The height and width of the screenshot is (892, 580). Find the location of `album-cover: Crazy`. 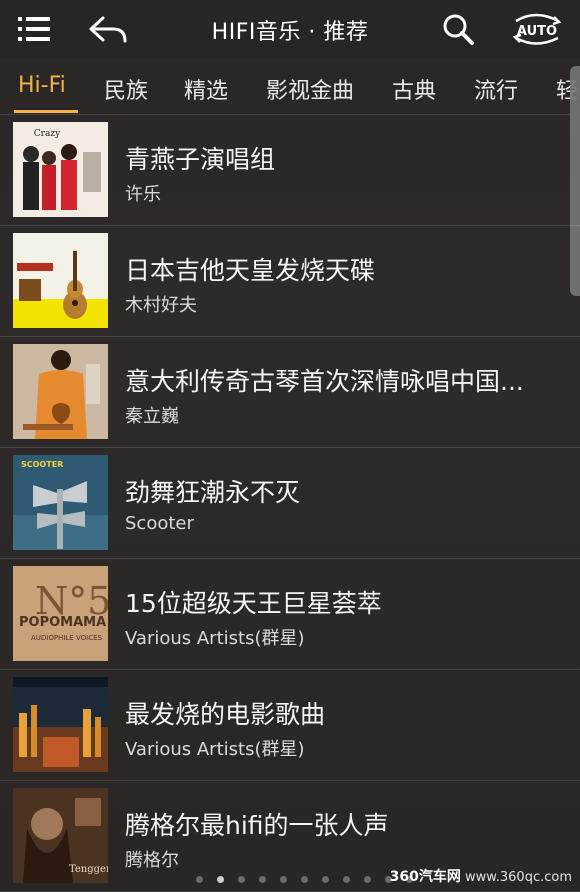

album-cover: Crazy is located at coordinates (60, 169).